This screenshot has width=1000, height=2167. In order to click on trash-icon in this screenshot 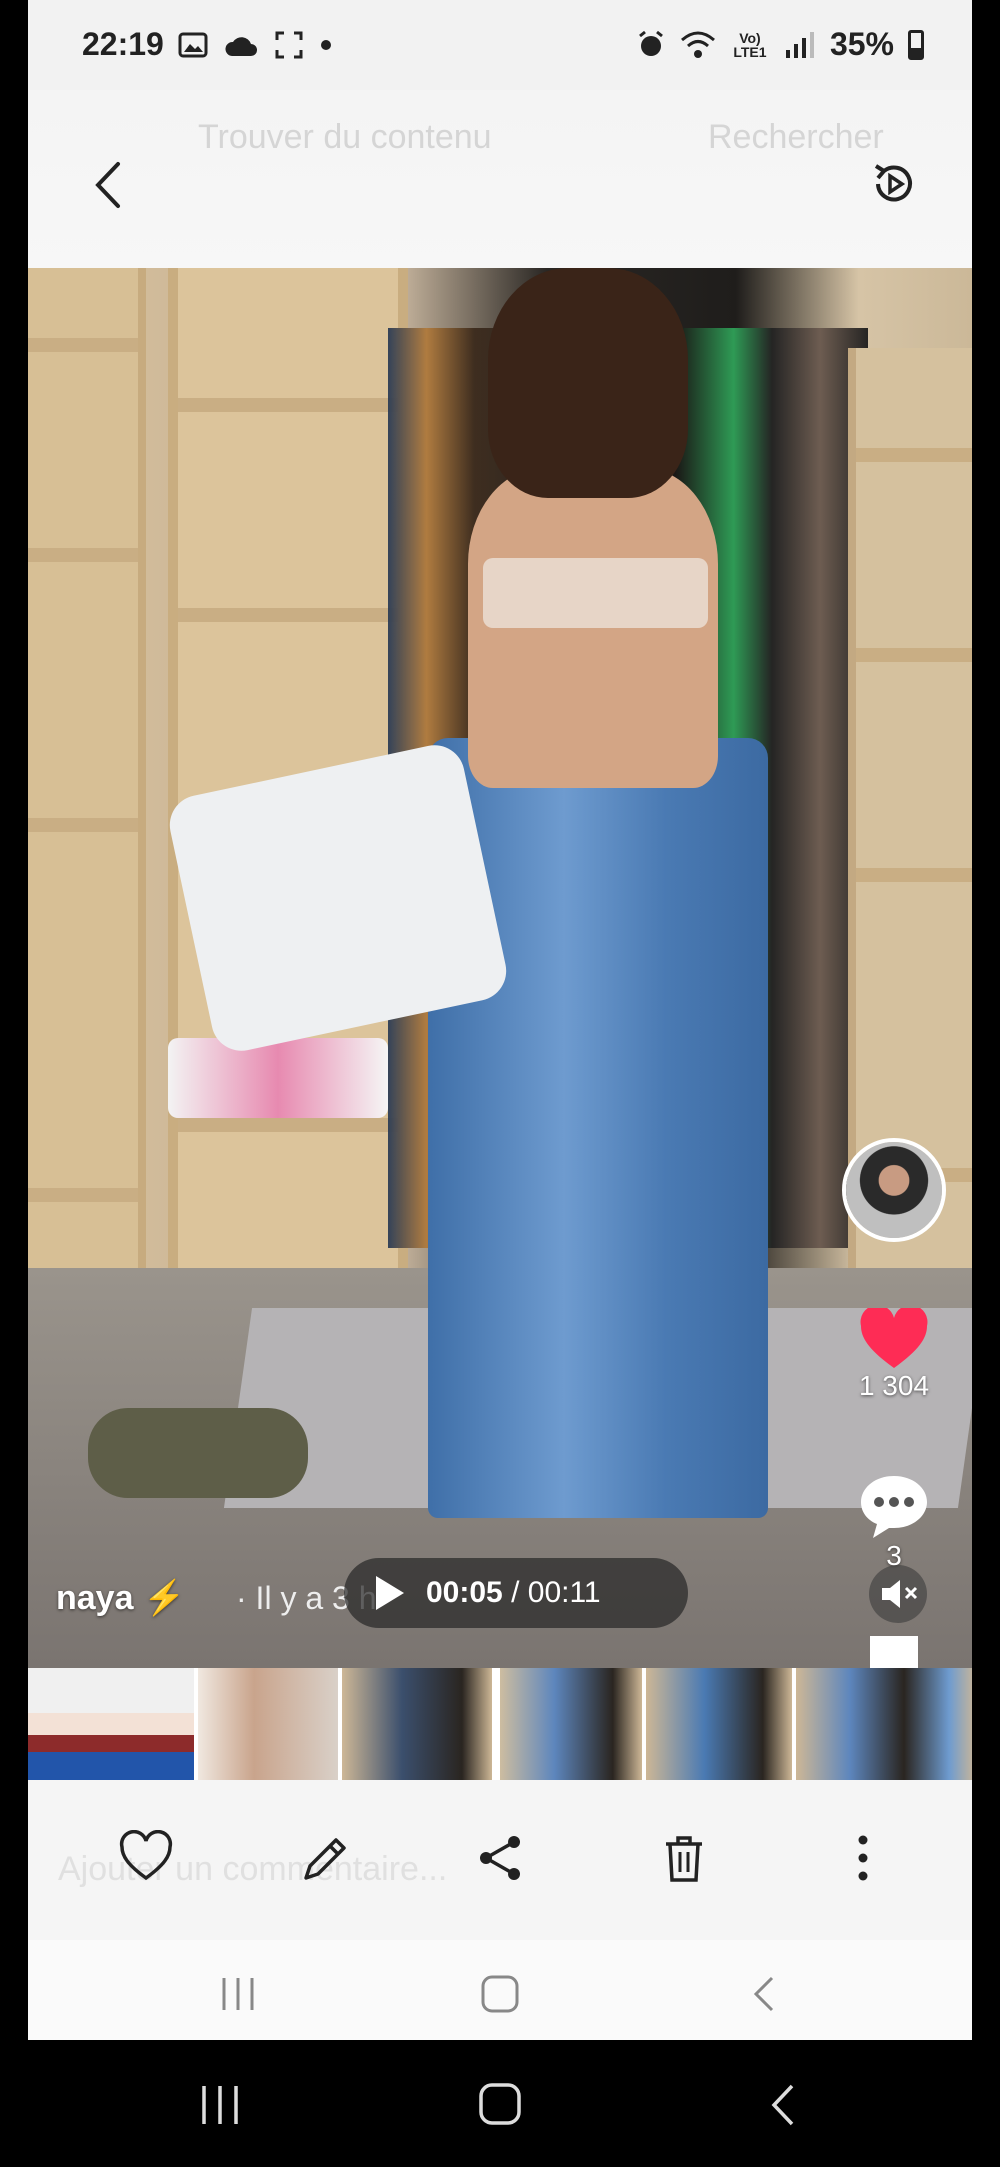, I will do `click(684, 1859)`.